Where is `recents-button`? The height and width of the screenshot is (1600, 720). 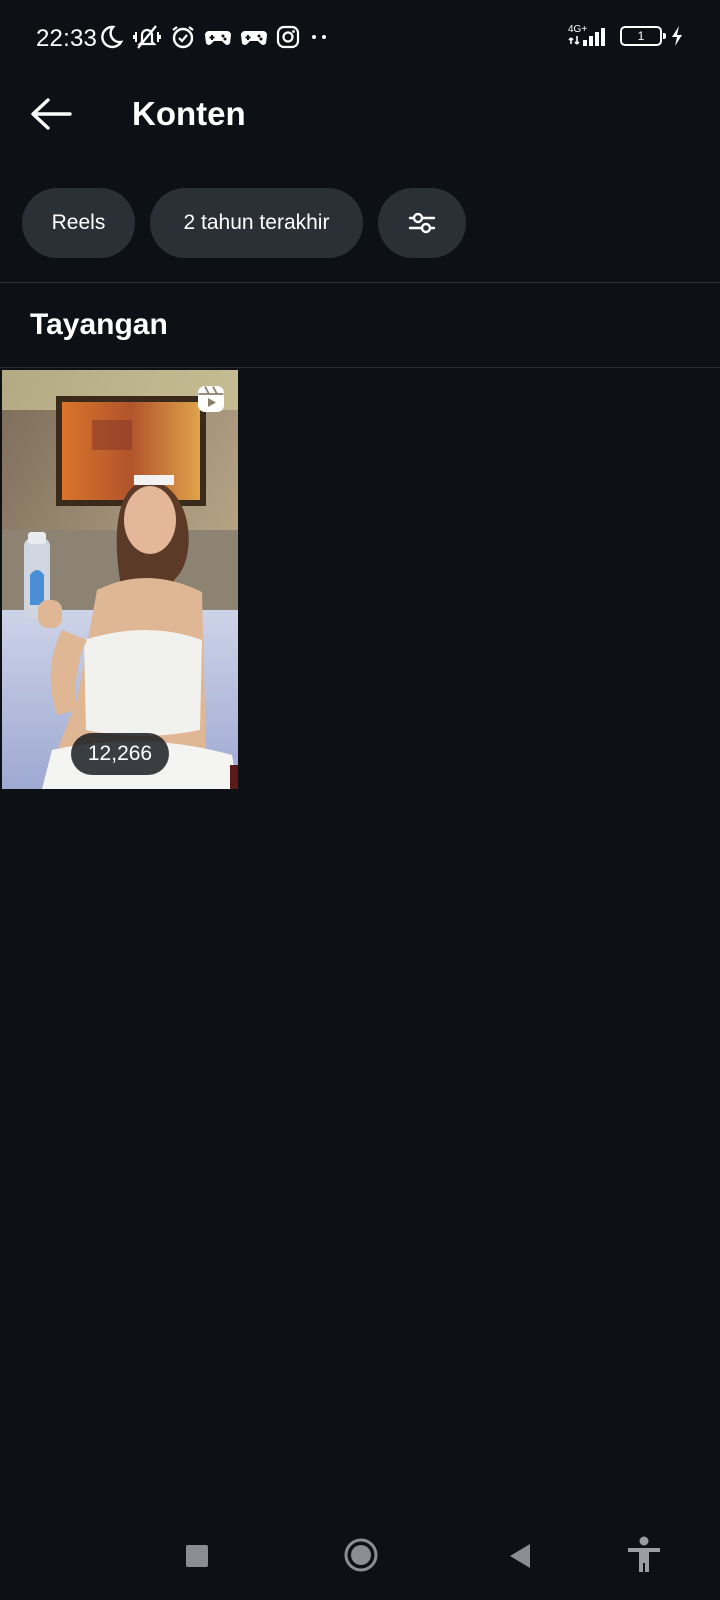
recents-button is located at coordinates (197, 1556).